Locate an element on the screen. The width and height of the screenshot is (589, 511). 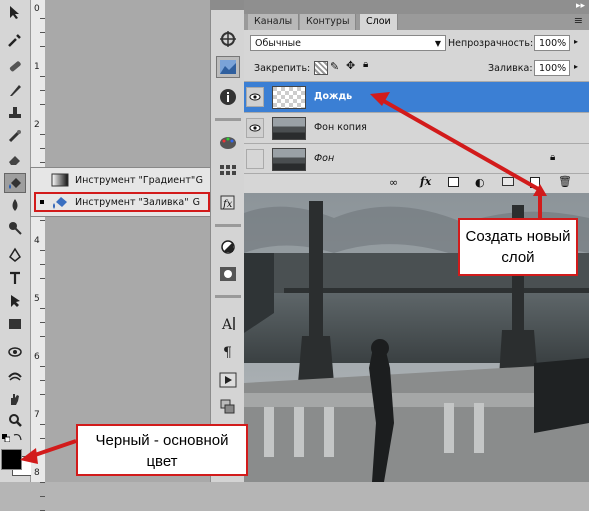
arrow-to-foreground is located at coordinates (54, 448).